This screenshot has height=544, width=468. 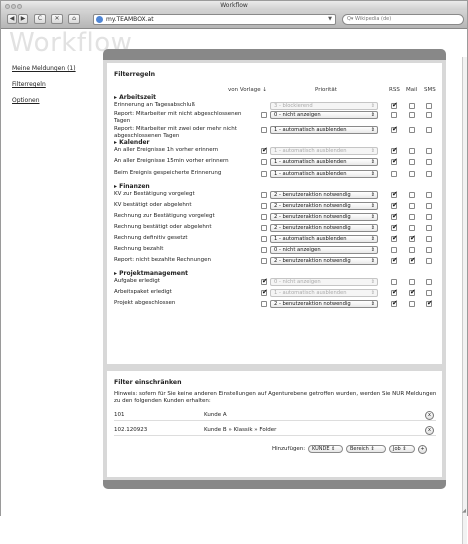 I want to click on section-heading: ▸ Finanzen, so click(x=132, y=186).